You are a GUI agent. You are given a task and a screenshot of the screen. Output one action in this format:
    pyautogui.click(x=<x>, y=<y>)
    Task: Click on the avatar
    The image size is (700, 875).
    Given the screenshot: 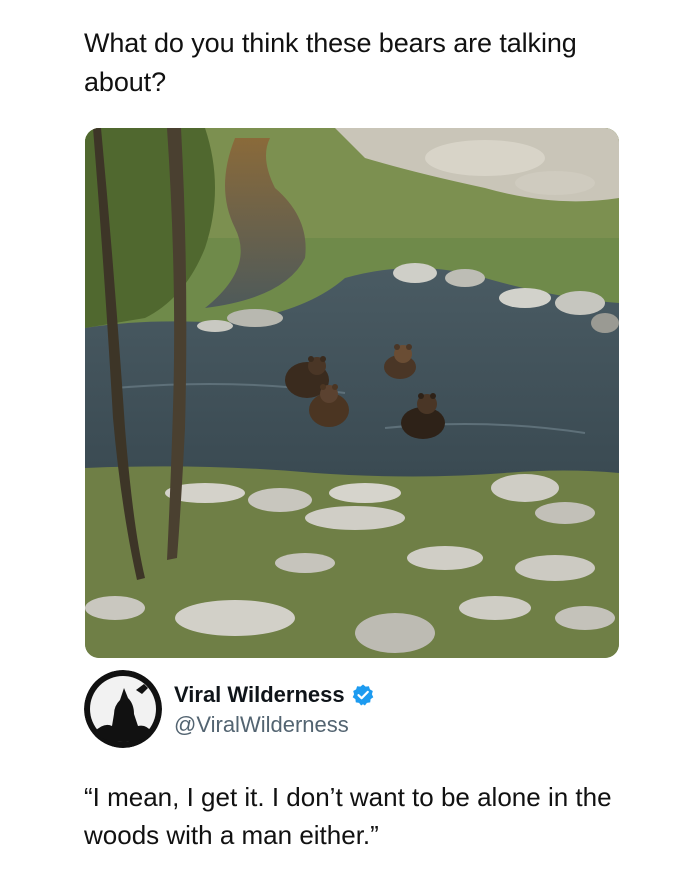 What is the action you would take?
    pyautogui.click(x=123, y=709)
    